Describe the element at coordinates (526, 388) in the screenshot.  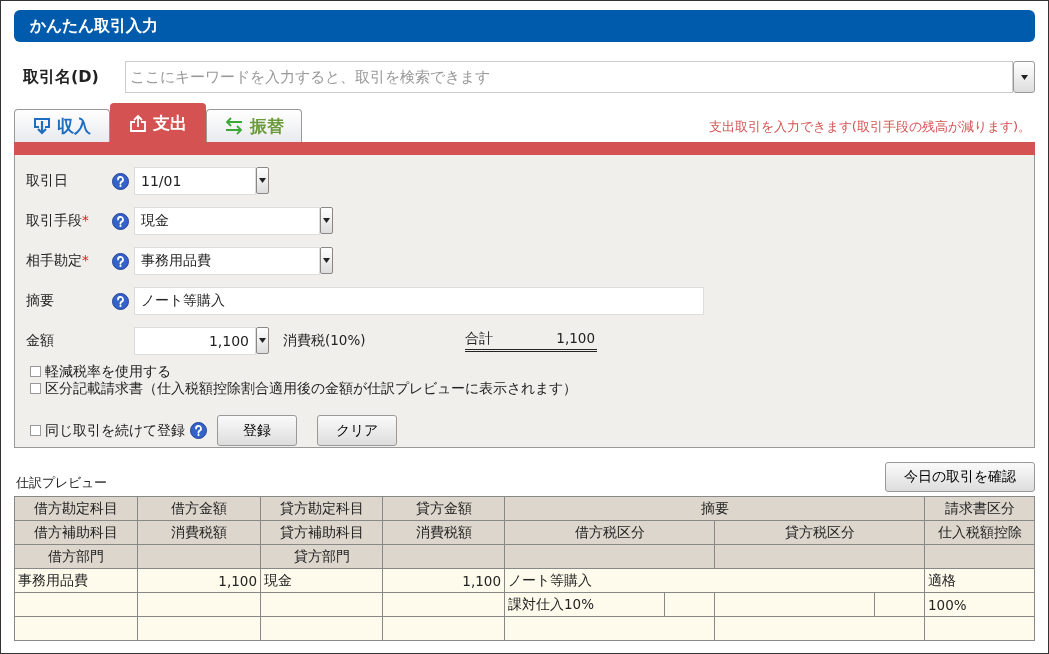
I see `checkbox-option: 区分記載請求書（仕入税額控除割合適用後の金額が仕訳プレビューに表示されます）` at that location.